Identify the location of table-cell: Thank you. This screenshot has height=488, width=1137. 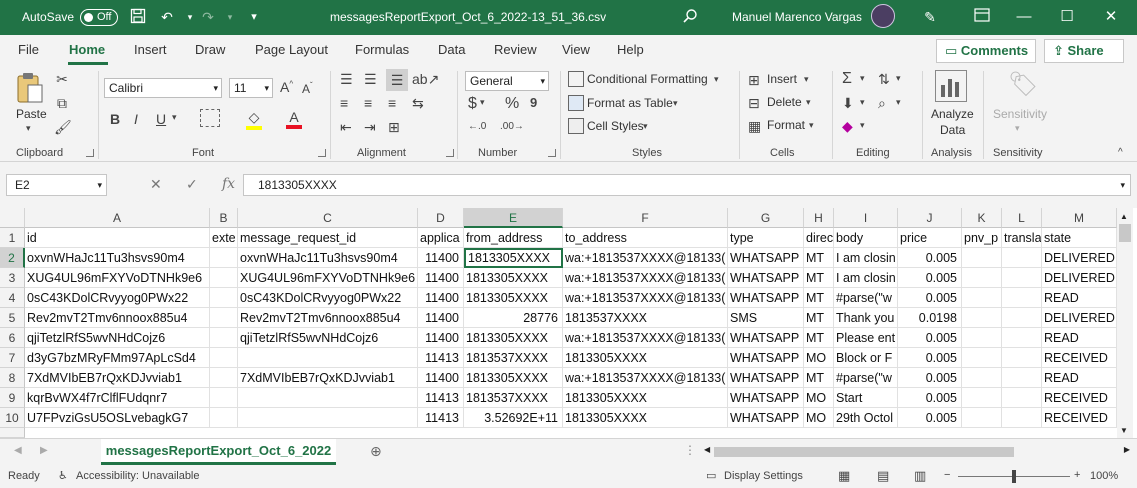
(866, 318).